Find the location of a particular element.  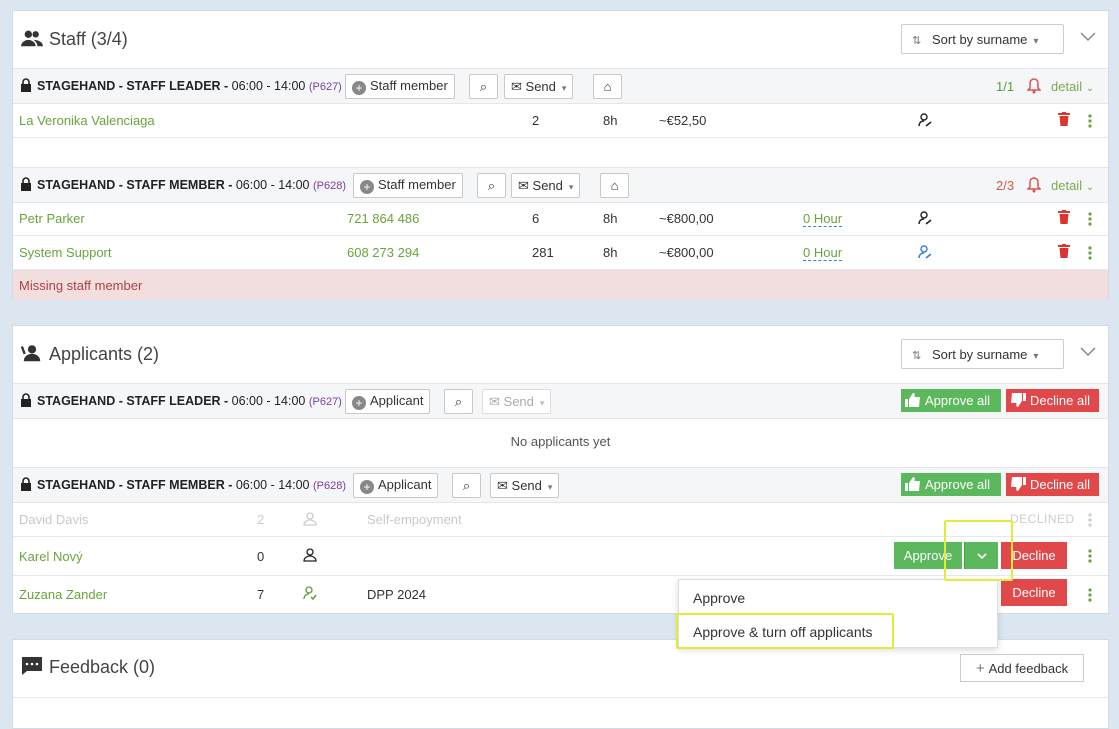

applicants-title: Applicants (2) is located at coordinates (104, 354).